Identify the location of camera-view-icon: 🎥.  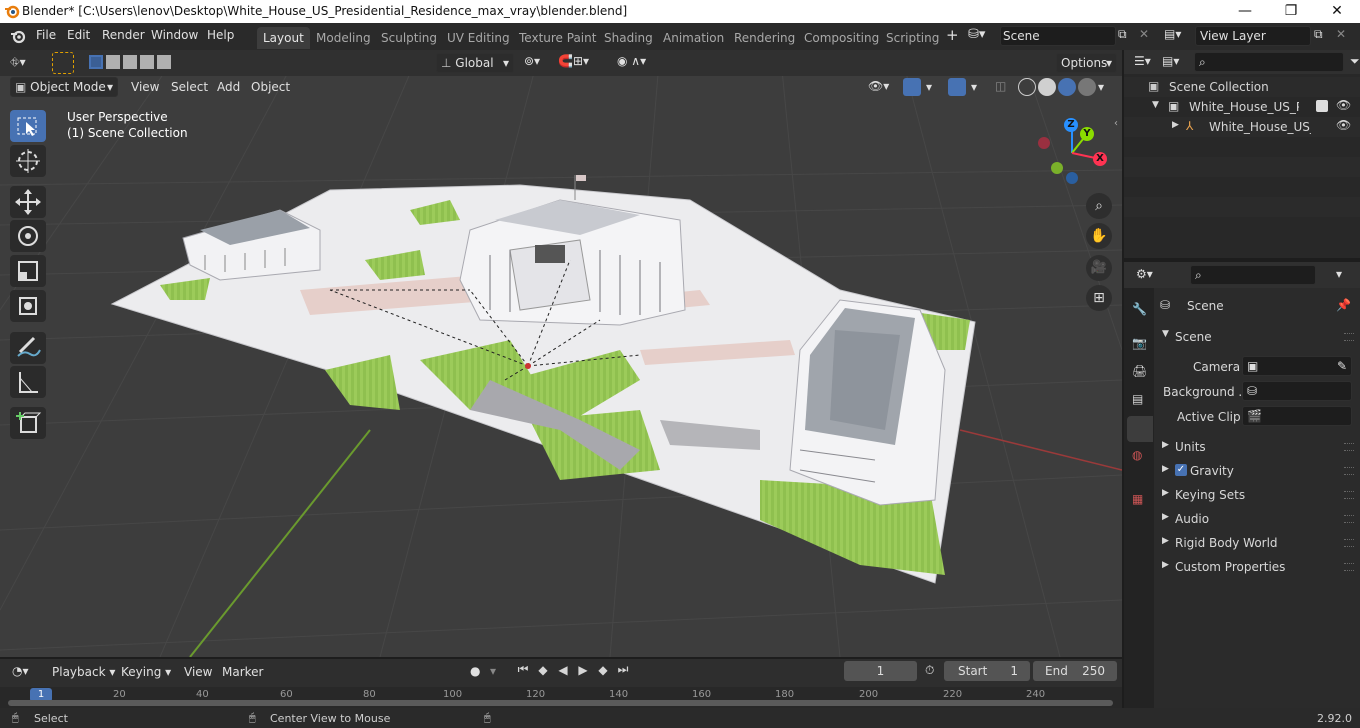
(1099, 268).